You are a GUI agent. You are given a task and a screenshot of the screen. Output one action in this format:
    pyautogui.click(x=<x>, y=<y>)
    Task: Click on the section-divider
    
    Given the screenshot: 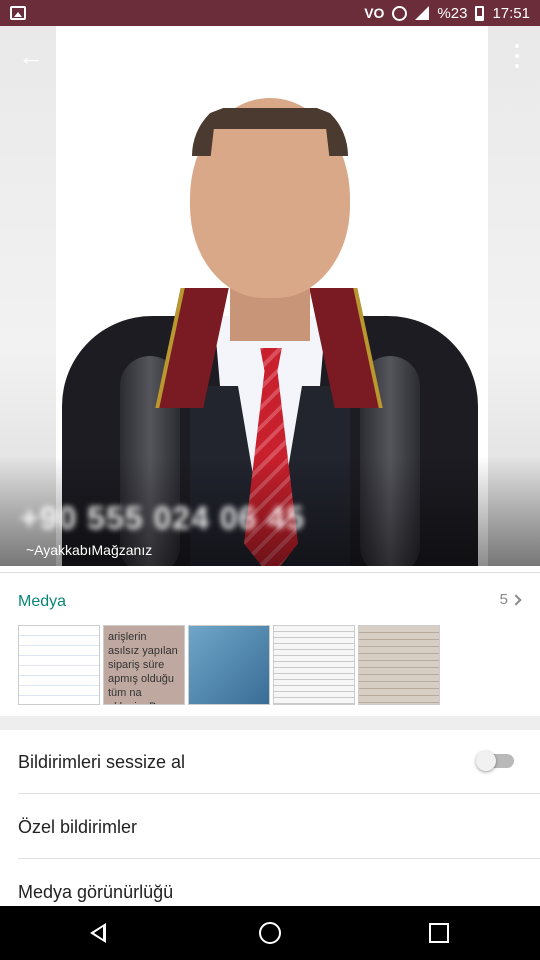 What is the action you would take?
    pyautogui.click(x=270, y=723)
    